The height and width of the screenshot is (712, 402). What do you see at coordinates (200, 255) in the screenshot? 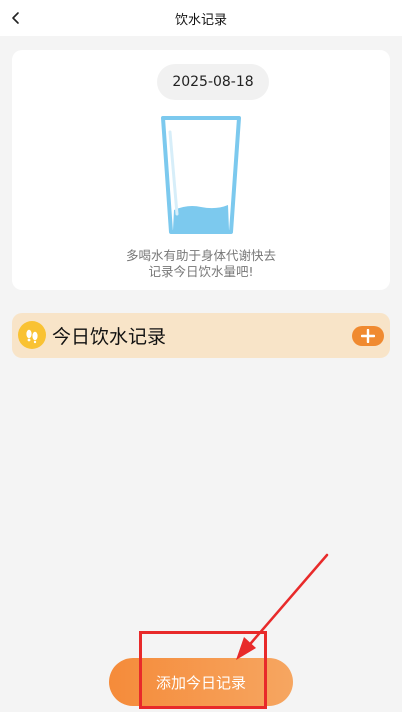
I see `hint-line-1: 多喝水有助于身体代谢快去` at bounding box center [200, 255].